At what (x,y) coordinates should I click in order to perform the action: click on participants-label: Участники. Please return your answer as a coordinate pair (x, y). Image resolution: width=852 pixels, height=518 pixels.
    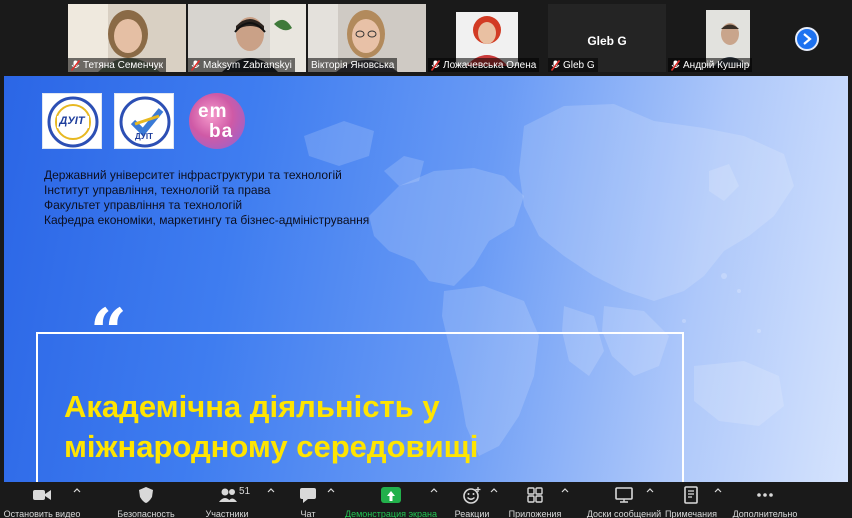
    Looking at the image, I should click on (227, 513).